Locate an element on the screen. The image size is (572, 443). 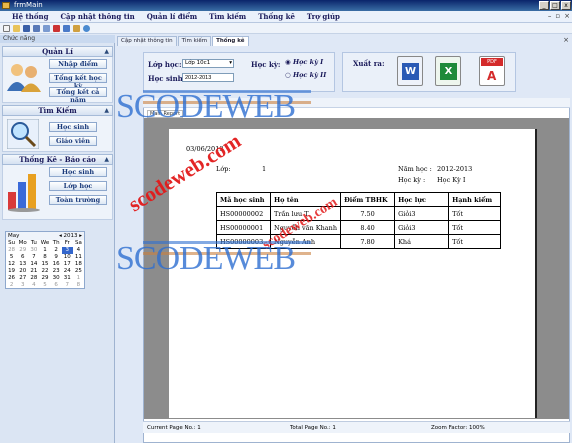
paste-icon is located at coordinates (76, 28).